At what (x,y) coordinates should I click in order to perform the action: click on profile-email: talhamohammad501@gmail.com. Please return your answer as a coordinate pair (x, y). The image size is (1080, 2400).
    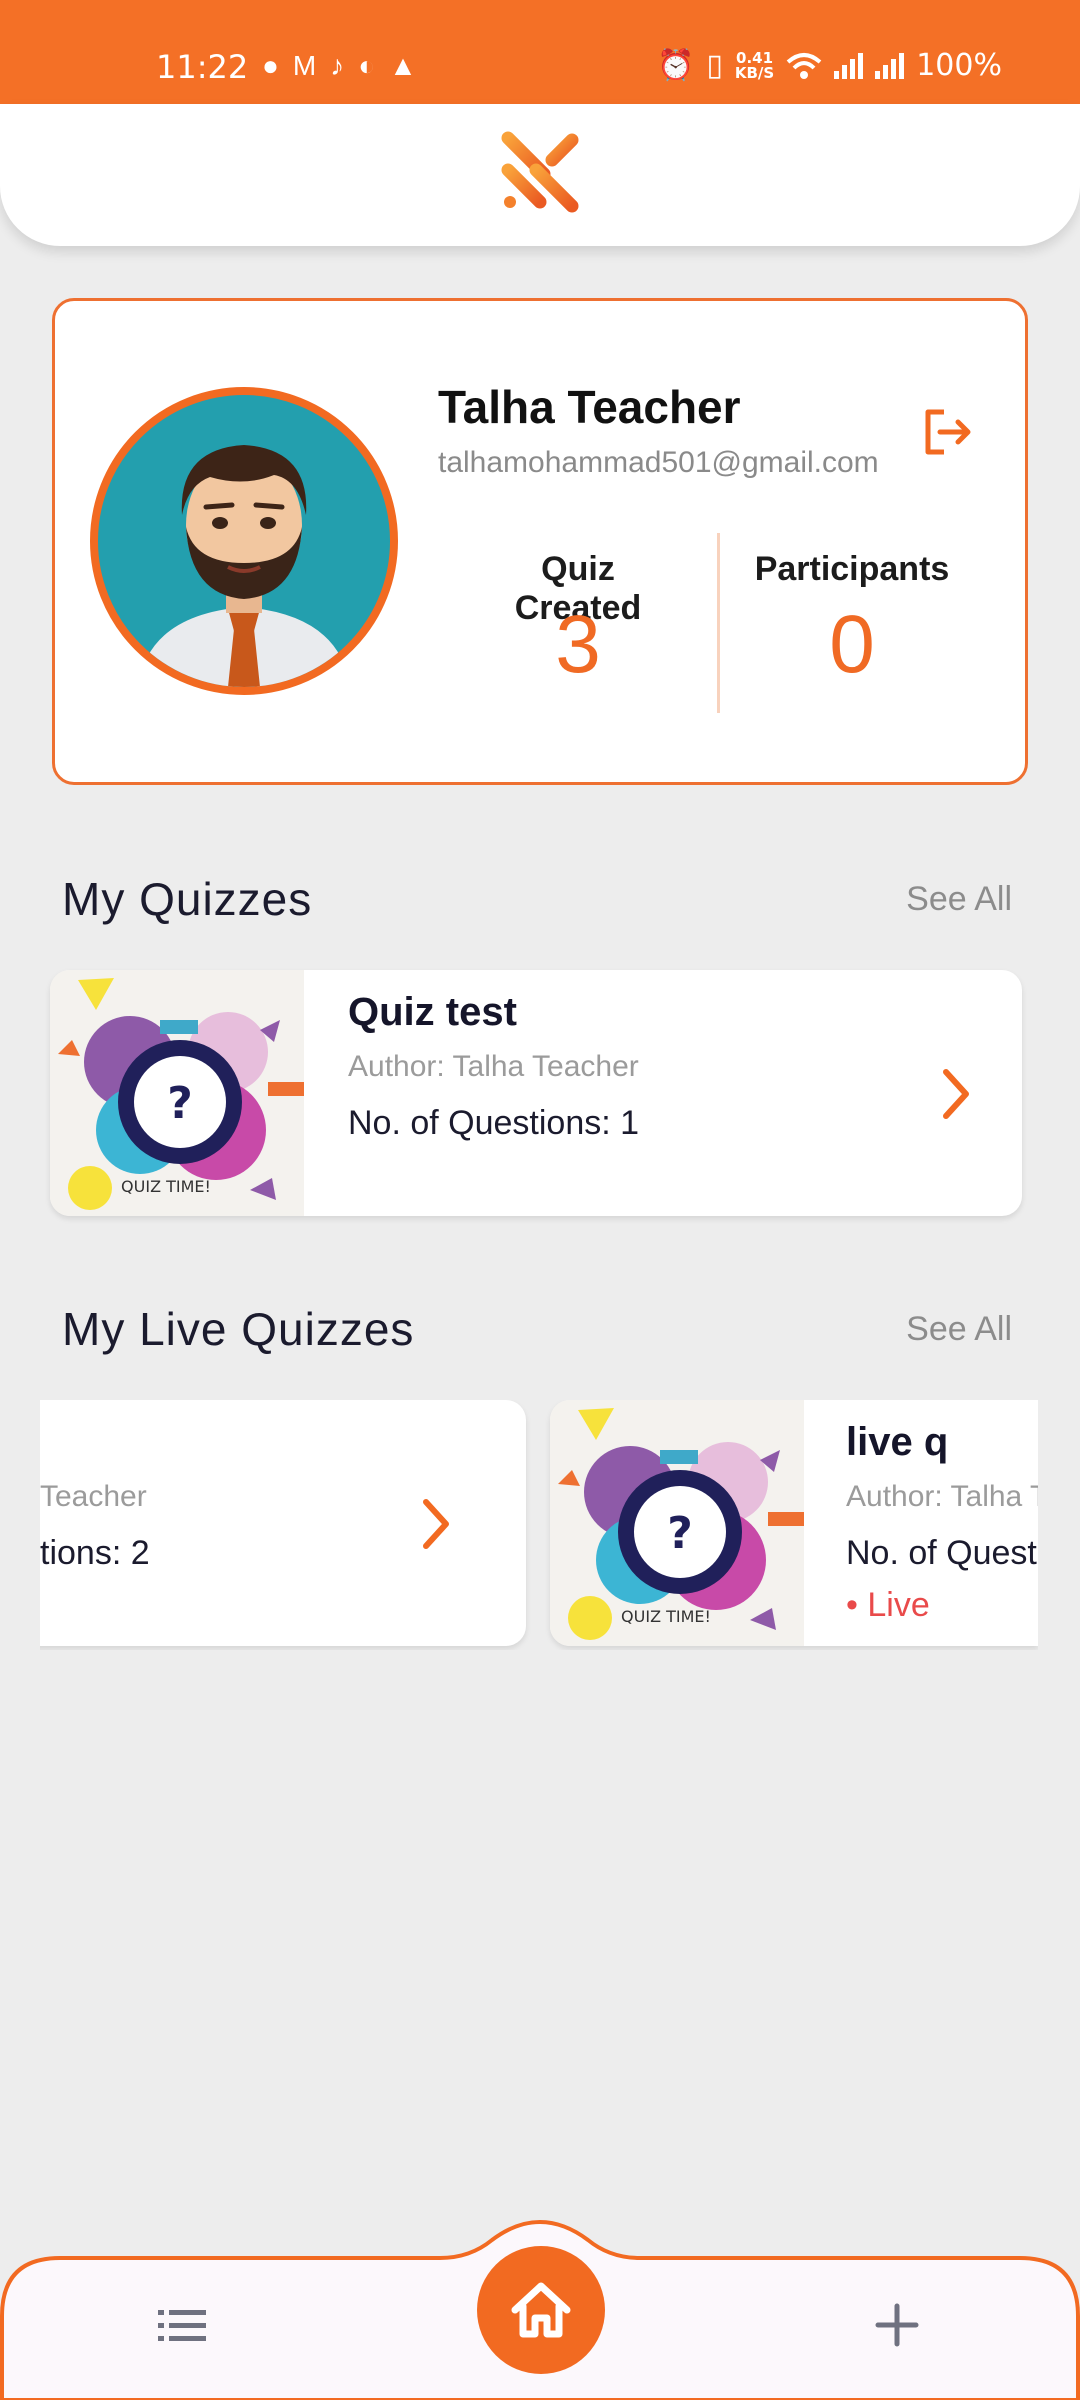
    Looking at the image, I should click on (658, 462).